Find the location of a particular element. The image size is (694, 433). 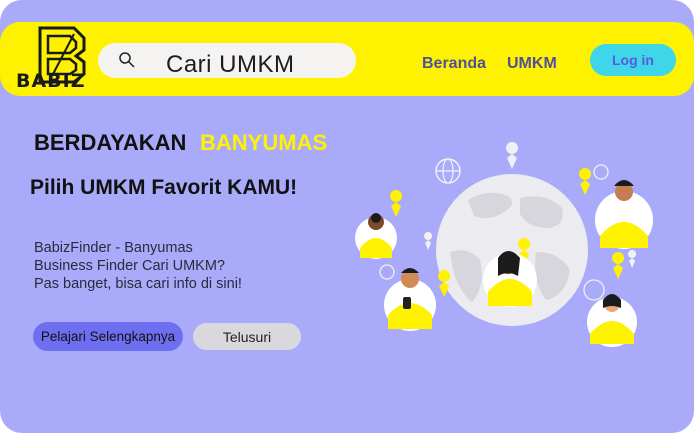

login-button: Log in is located at coordinates (633, 60).